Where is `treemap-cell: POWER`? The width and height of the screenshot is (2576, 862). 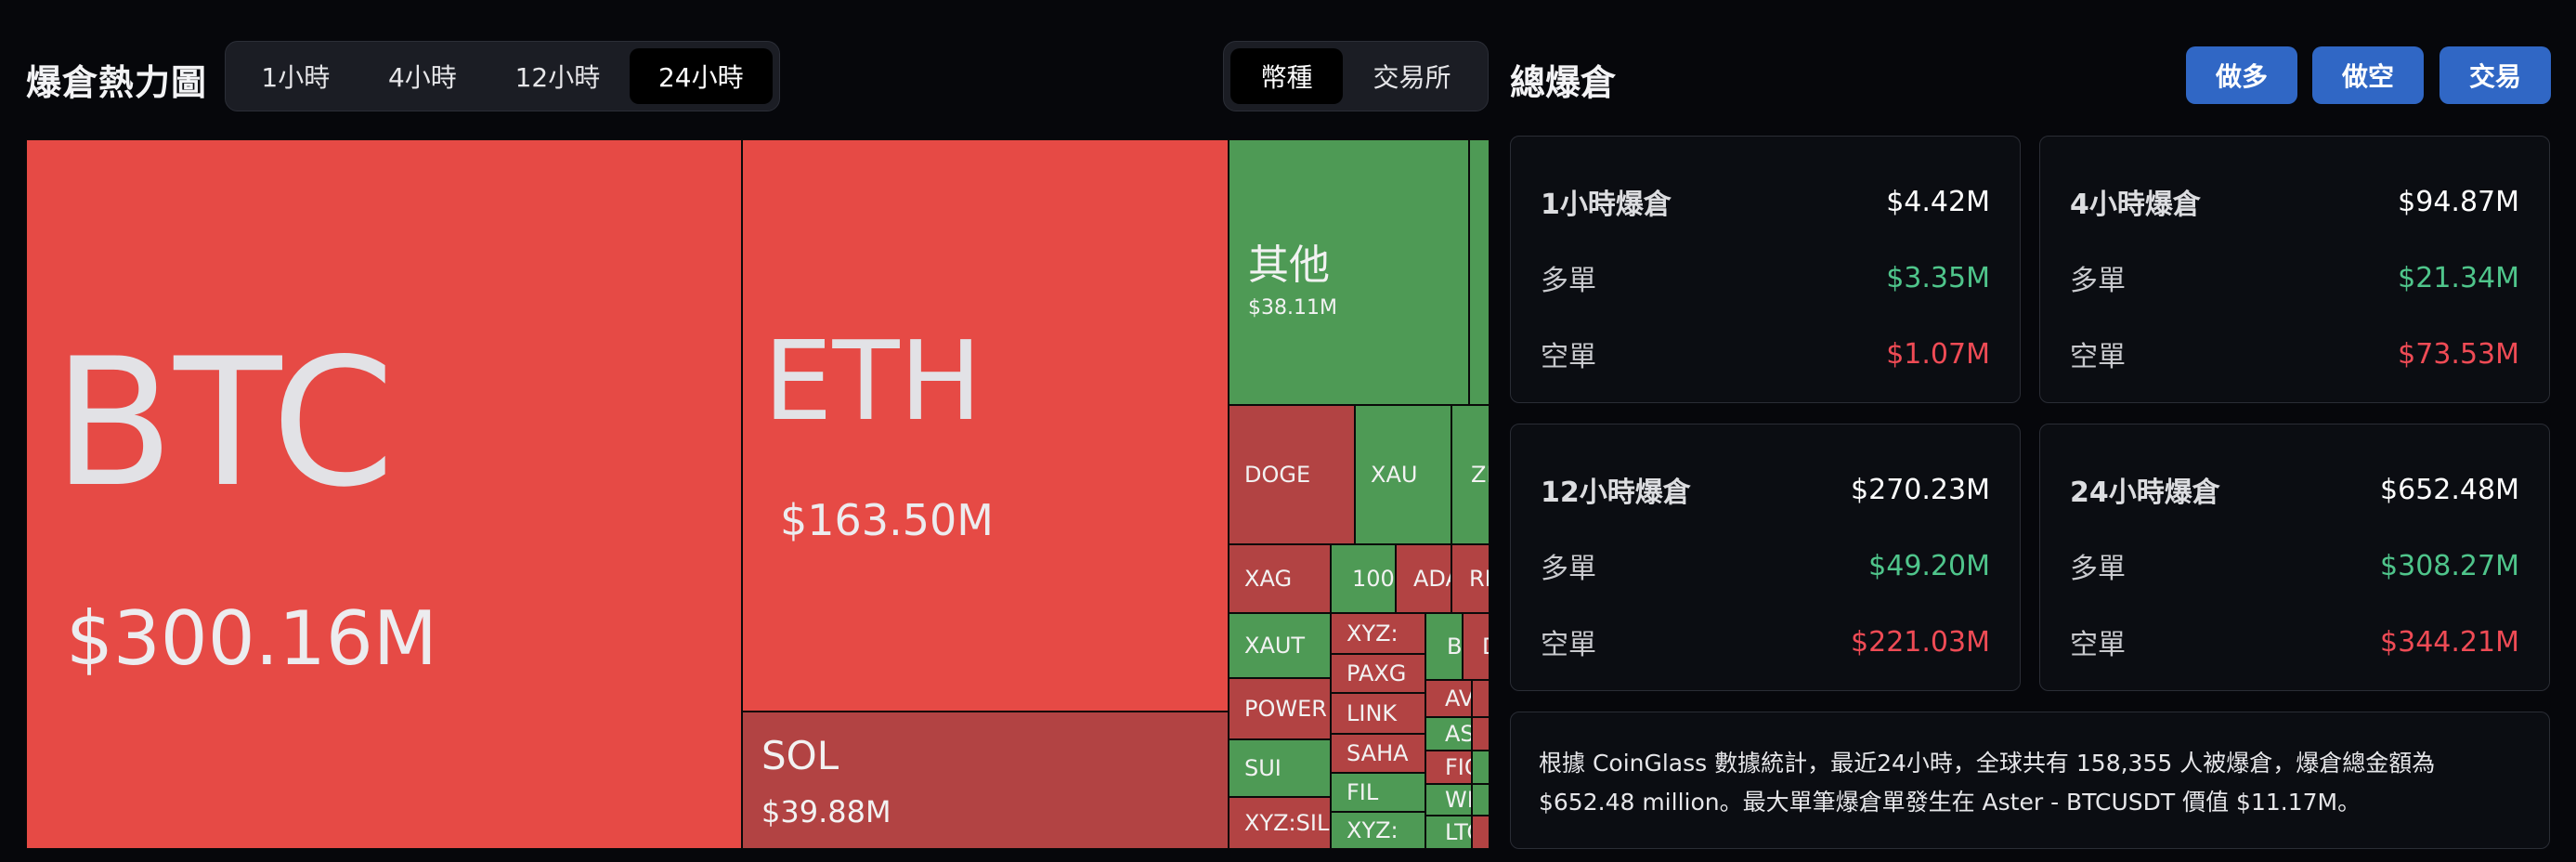 treemap-cell: POWER is located at coordinates (1280, 708).